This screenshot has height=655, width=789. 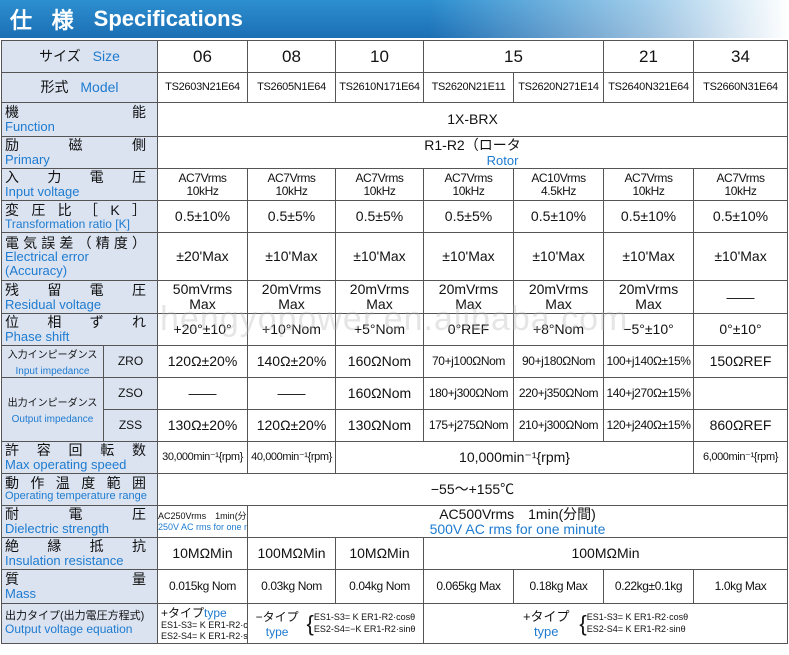 I want to click on label-en: Output impedance, so click(x=52, y=419).